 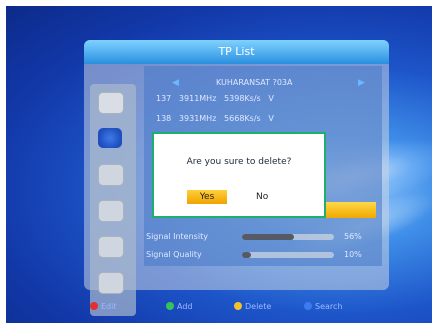 What do you see at coordinates (103, 306) in the screenshot?
I see `footer-edit: Edit` at bounding box center [103, 306].